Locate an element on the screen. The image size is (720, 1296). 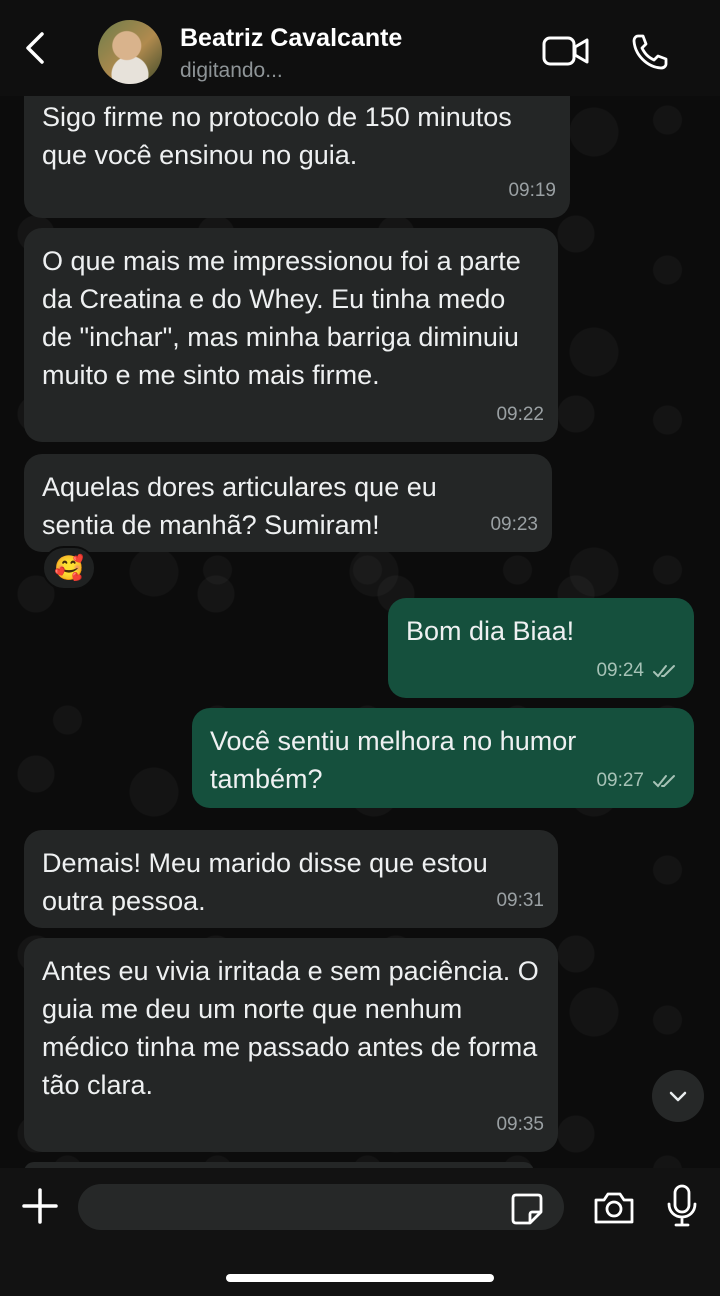
message-text: Bom dia Biaa! is located at coordinates (490, 631).